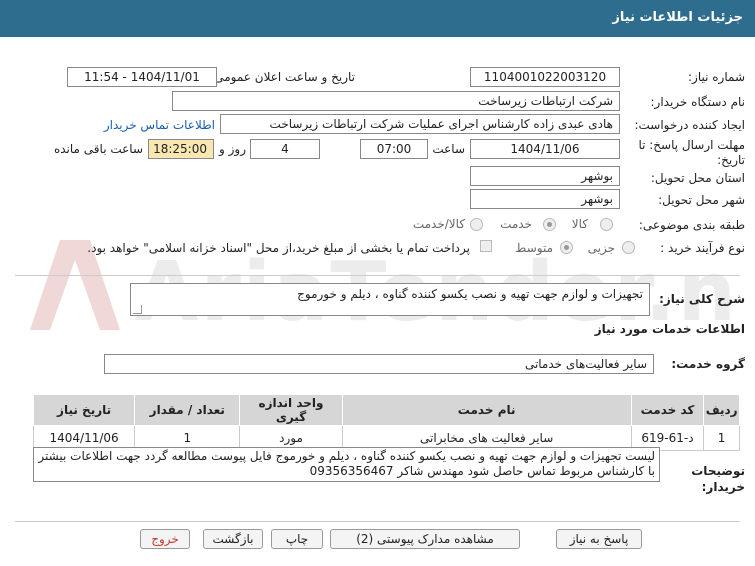 The height and width of the screenshot is (566, 755). What do you see at coordinates (708, 364) in the screenshot?
I see `service-group-label: گروه خدمت:` at bounding box center [708, 364].